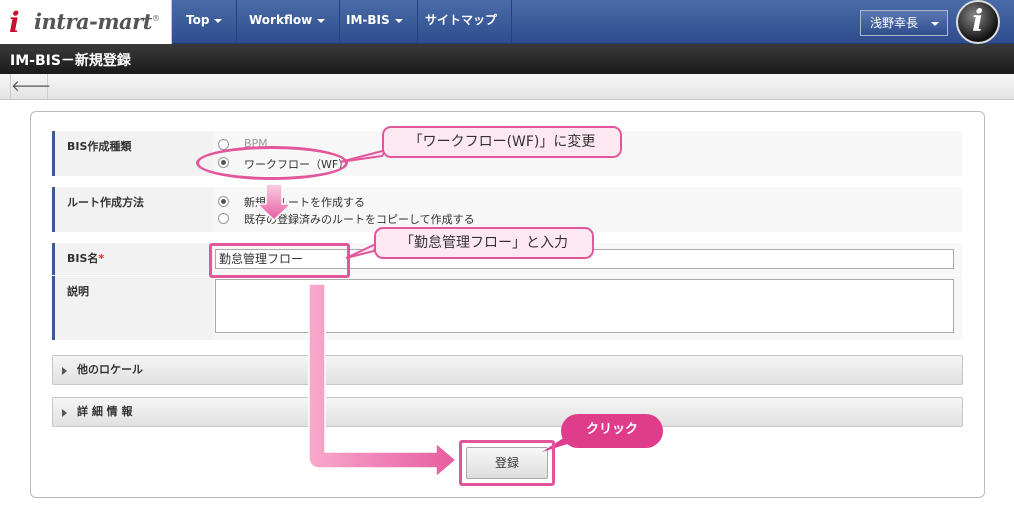 This screenshot has height=513, width=1014. I want to click on logo-i-mark-icon: i, so click(14, 22).